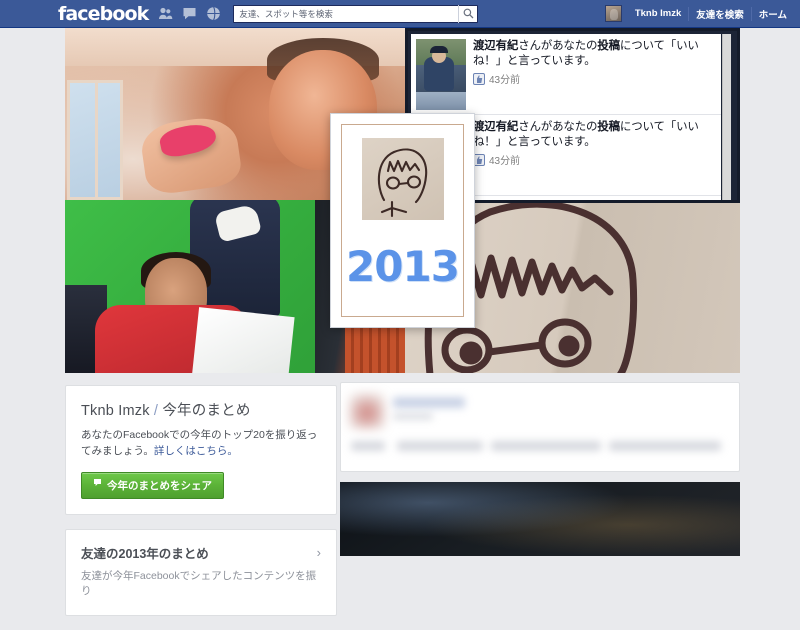 The width and height of the screenshot is (800, 630). What do you see at coordinates (540, 427) in the screenshot?
I see `blurred-post-card` at bounding box center [540, 427].